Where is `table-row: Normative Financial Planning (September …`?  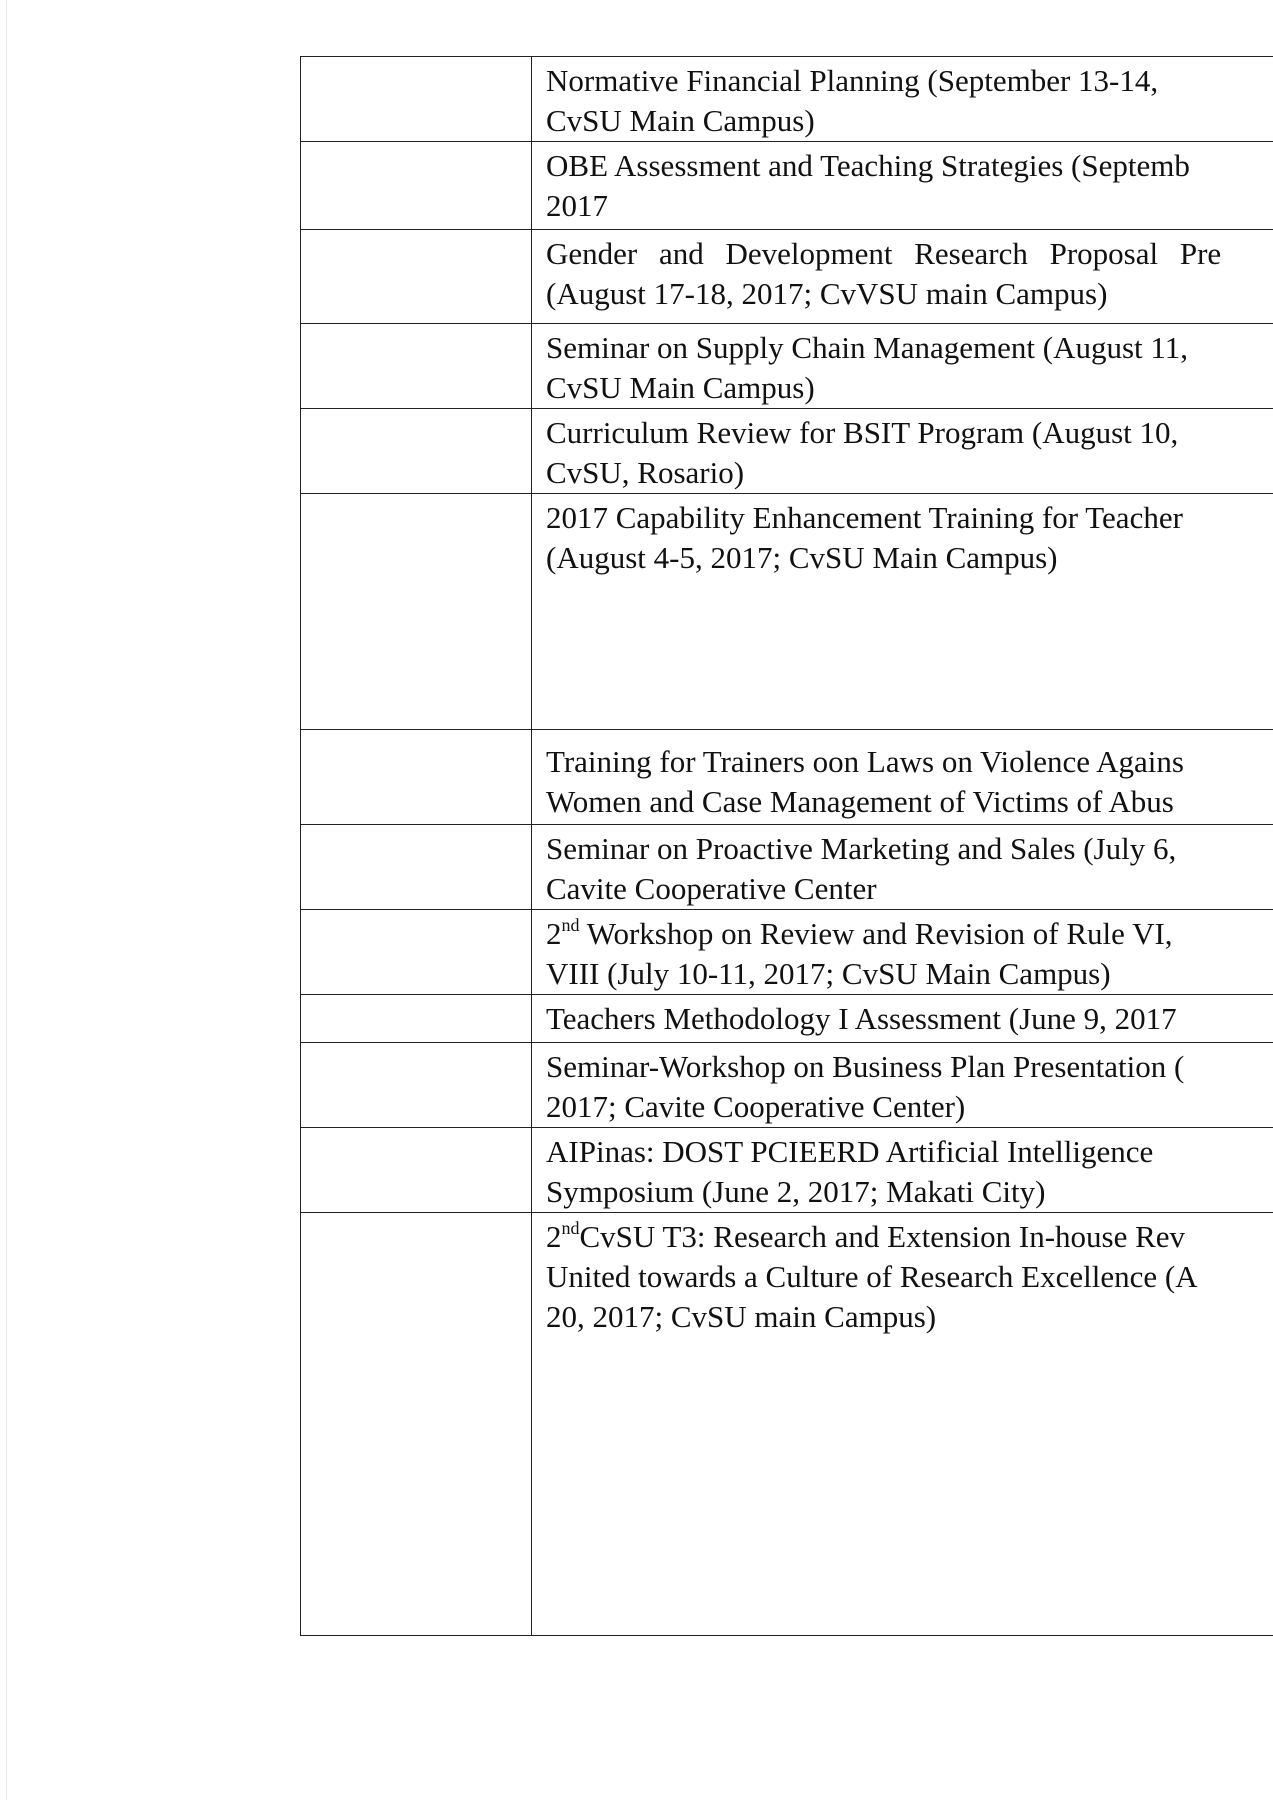 table-row: Normative Financial Planning (September … is located at coordinates (786, 99).